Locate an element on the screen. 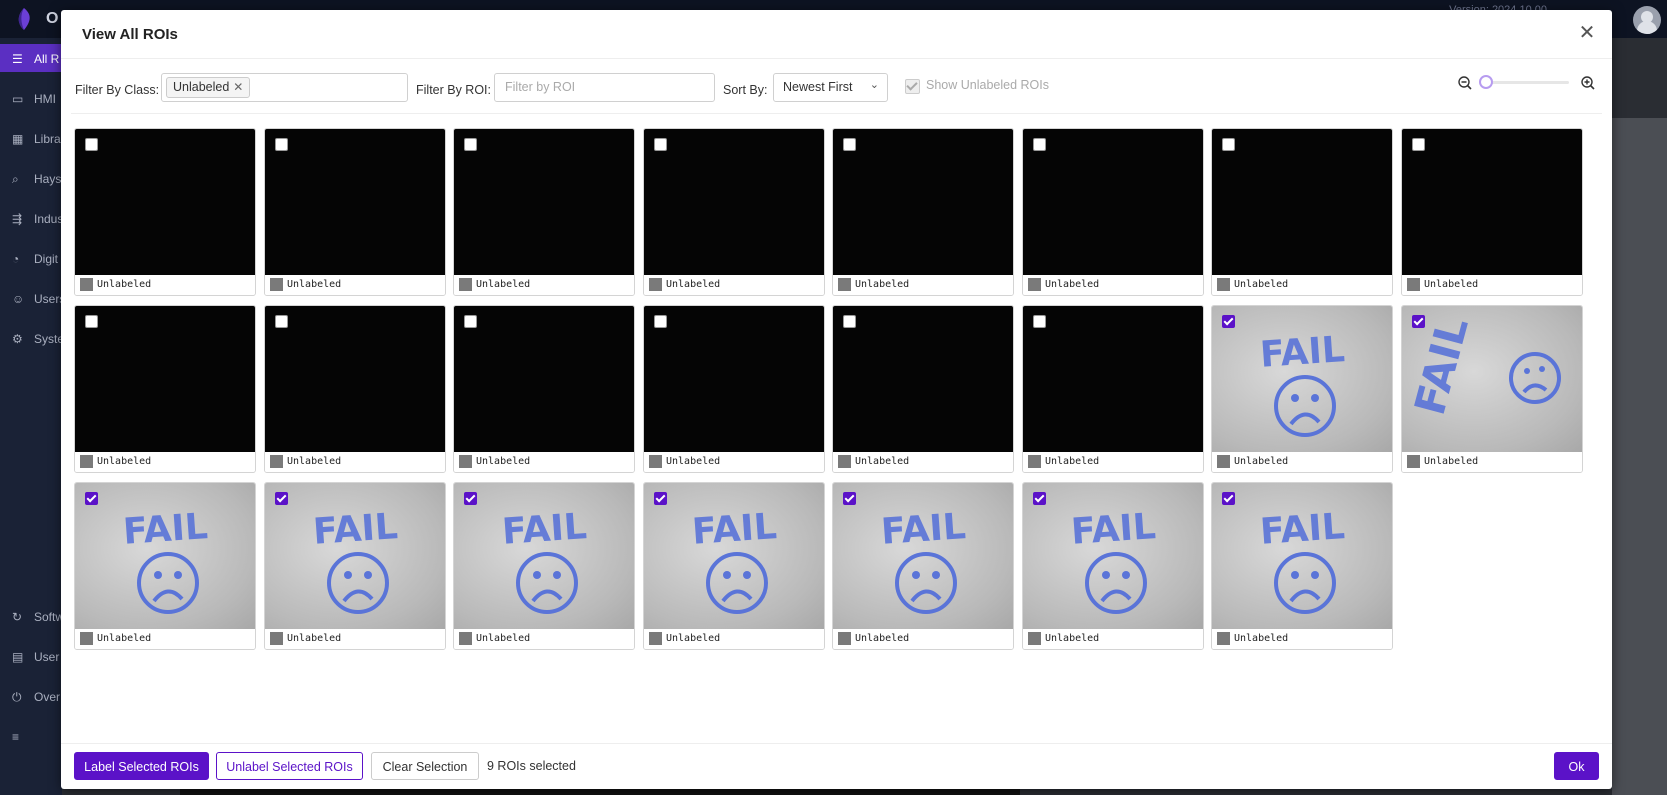 This screenshot has height=795, width=1667. sort-by-select: Newest First ⌄ is located at coordinates (830, 87).